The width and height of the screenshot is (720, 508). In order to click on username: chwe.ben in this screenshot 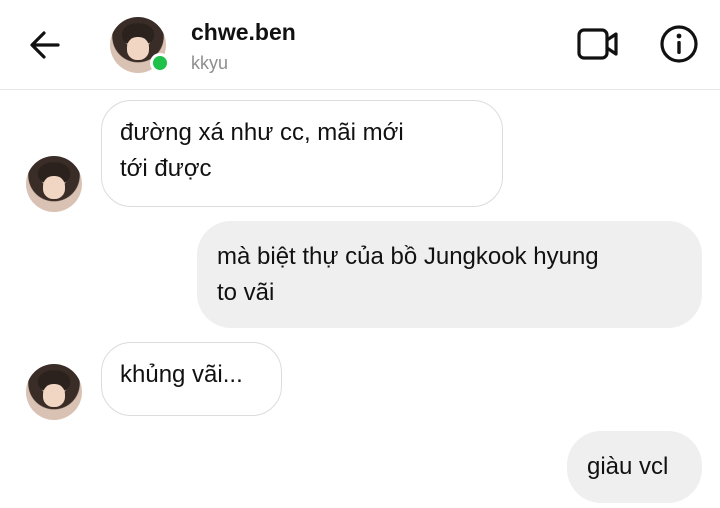, I will do `click(243, 32)`.